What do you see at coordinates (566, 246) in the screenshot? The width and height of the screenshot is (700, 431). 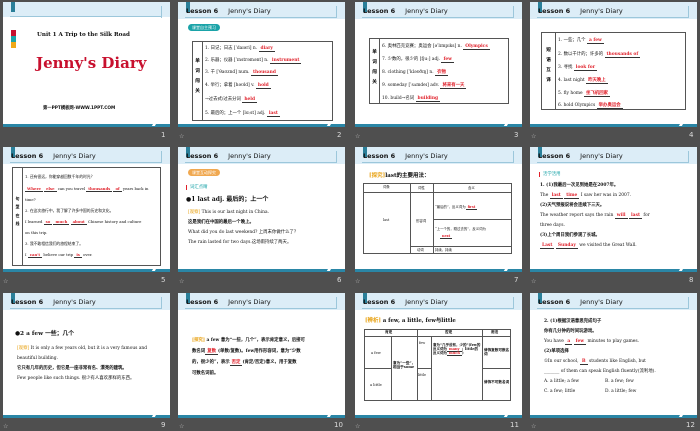 I see `answer-text: Sunday` at bounding box center [566, 246].